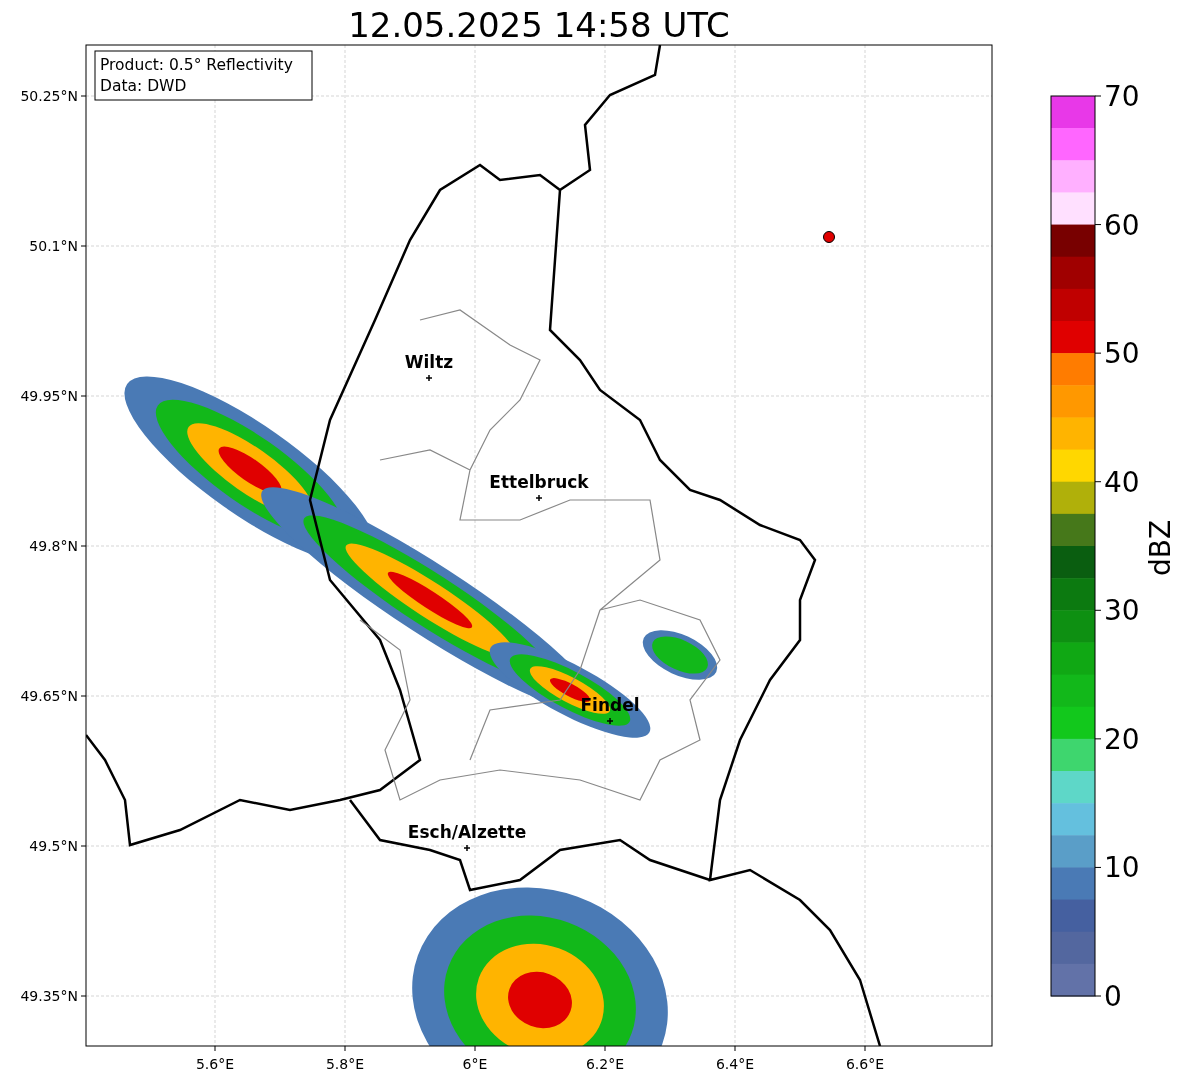 The width and height of the screenshot is (1184, 1081). I want to click on axis-tick-label: 49.35°N, so click(49, 996).